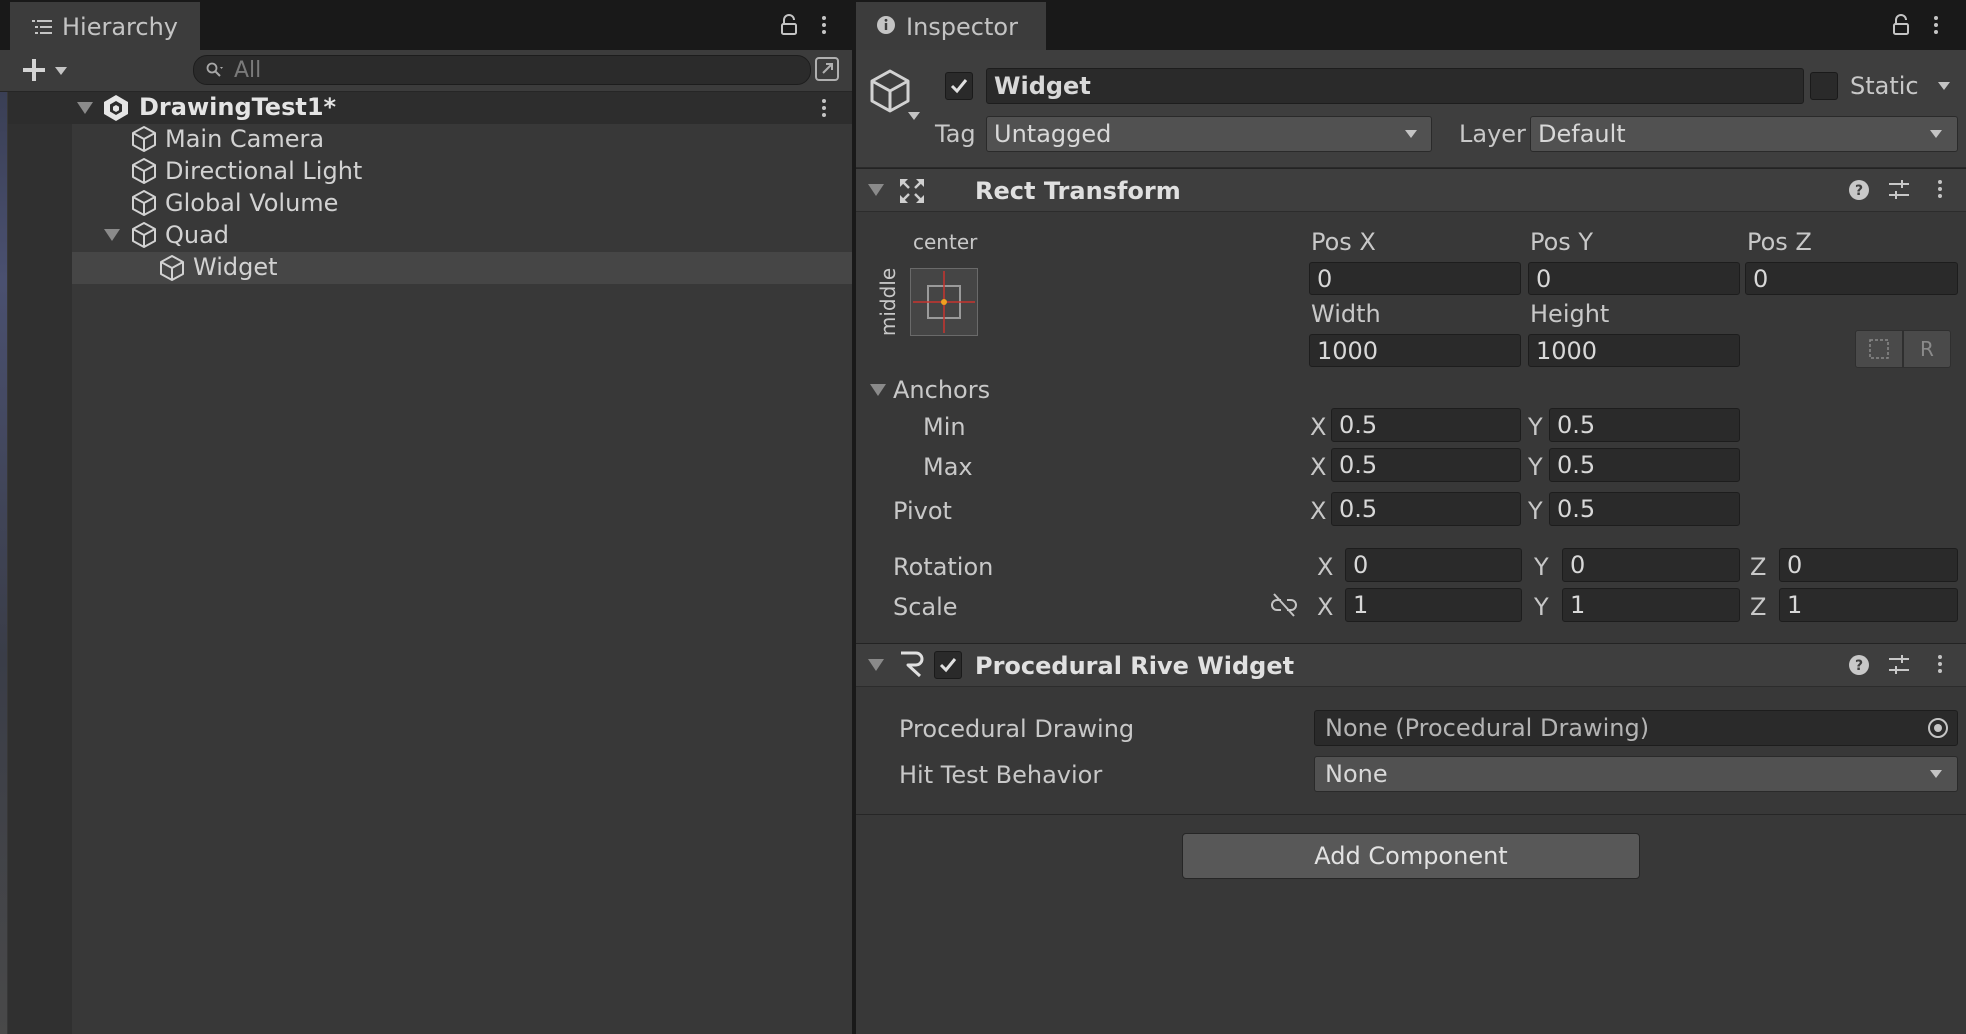 The height and width of the screenshot is (1034, 1966). Describe the element at coordinates (1318, 467) in the screenshot. I see `max-x-axis-label: X` at that location.